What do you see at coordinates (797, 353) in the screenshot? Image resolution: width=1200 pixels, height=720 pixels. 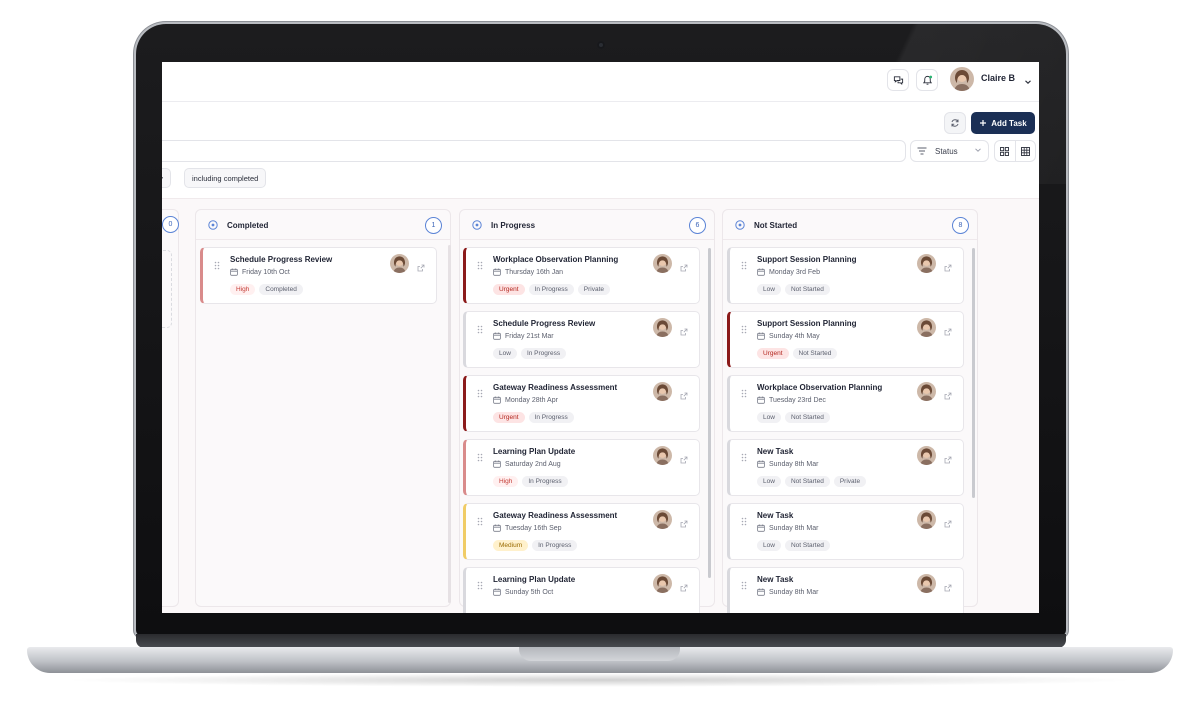 I see `task-tags: Urgent Not Started` at bounding box center [797, 353].